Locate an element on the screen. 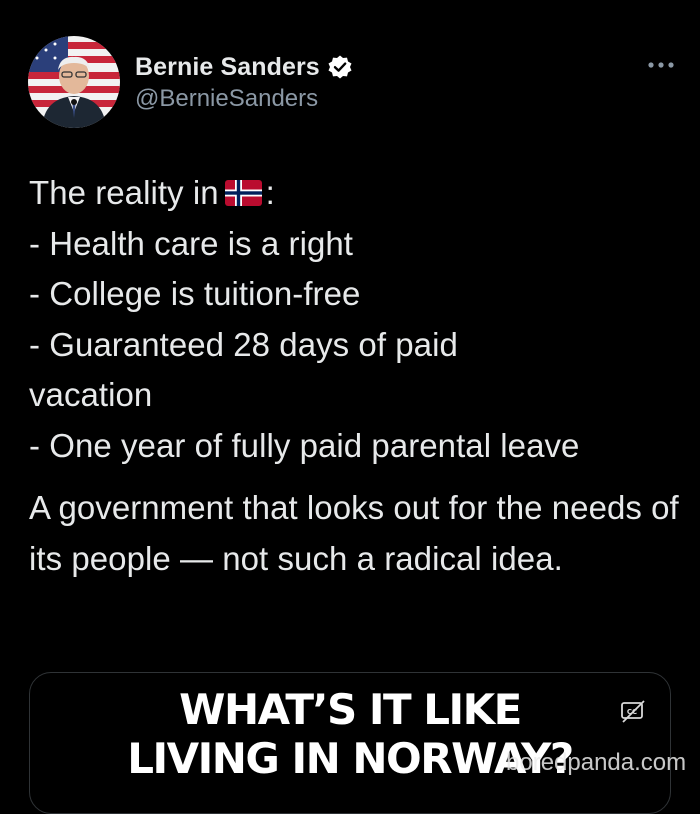 Image resolution: width=700 pixels, height=814 pixels. tweet-header: Bernie Sanders @BernieSanders is located at coordinates (353, 83).